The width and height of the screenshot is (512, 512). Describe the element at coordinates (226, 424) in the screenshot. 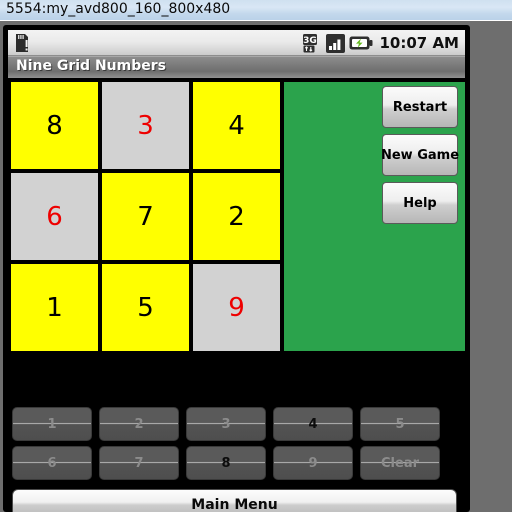

I see `keypad-key-3: 3` at that location.